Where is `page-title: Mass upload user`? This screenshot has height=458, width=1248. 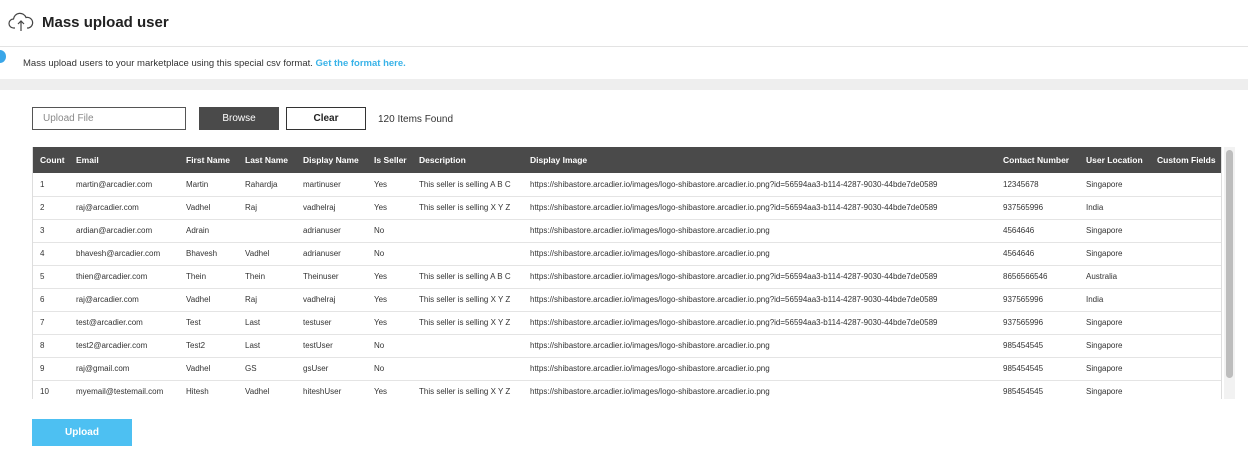 page-title: Mass upload user is located at coordinates (105, 22).